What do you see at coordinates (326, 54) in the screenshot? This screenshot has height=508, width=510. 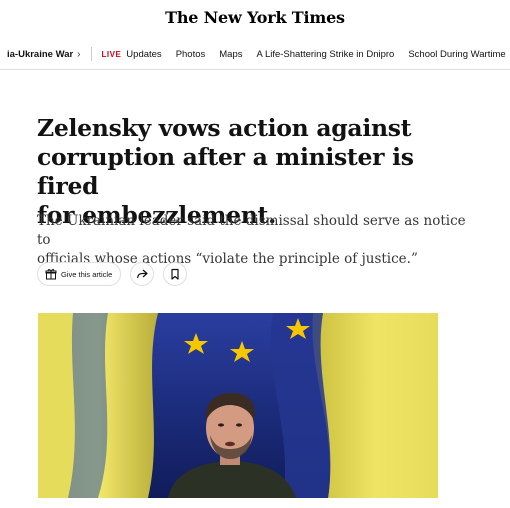 I see `nav-item-dnipro-strike: A Life-Shattering Strike in Dnipro` at bounding box center [326, 54].